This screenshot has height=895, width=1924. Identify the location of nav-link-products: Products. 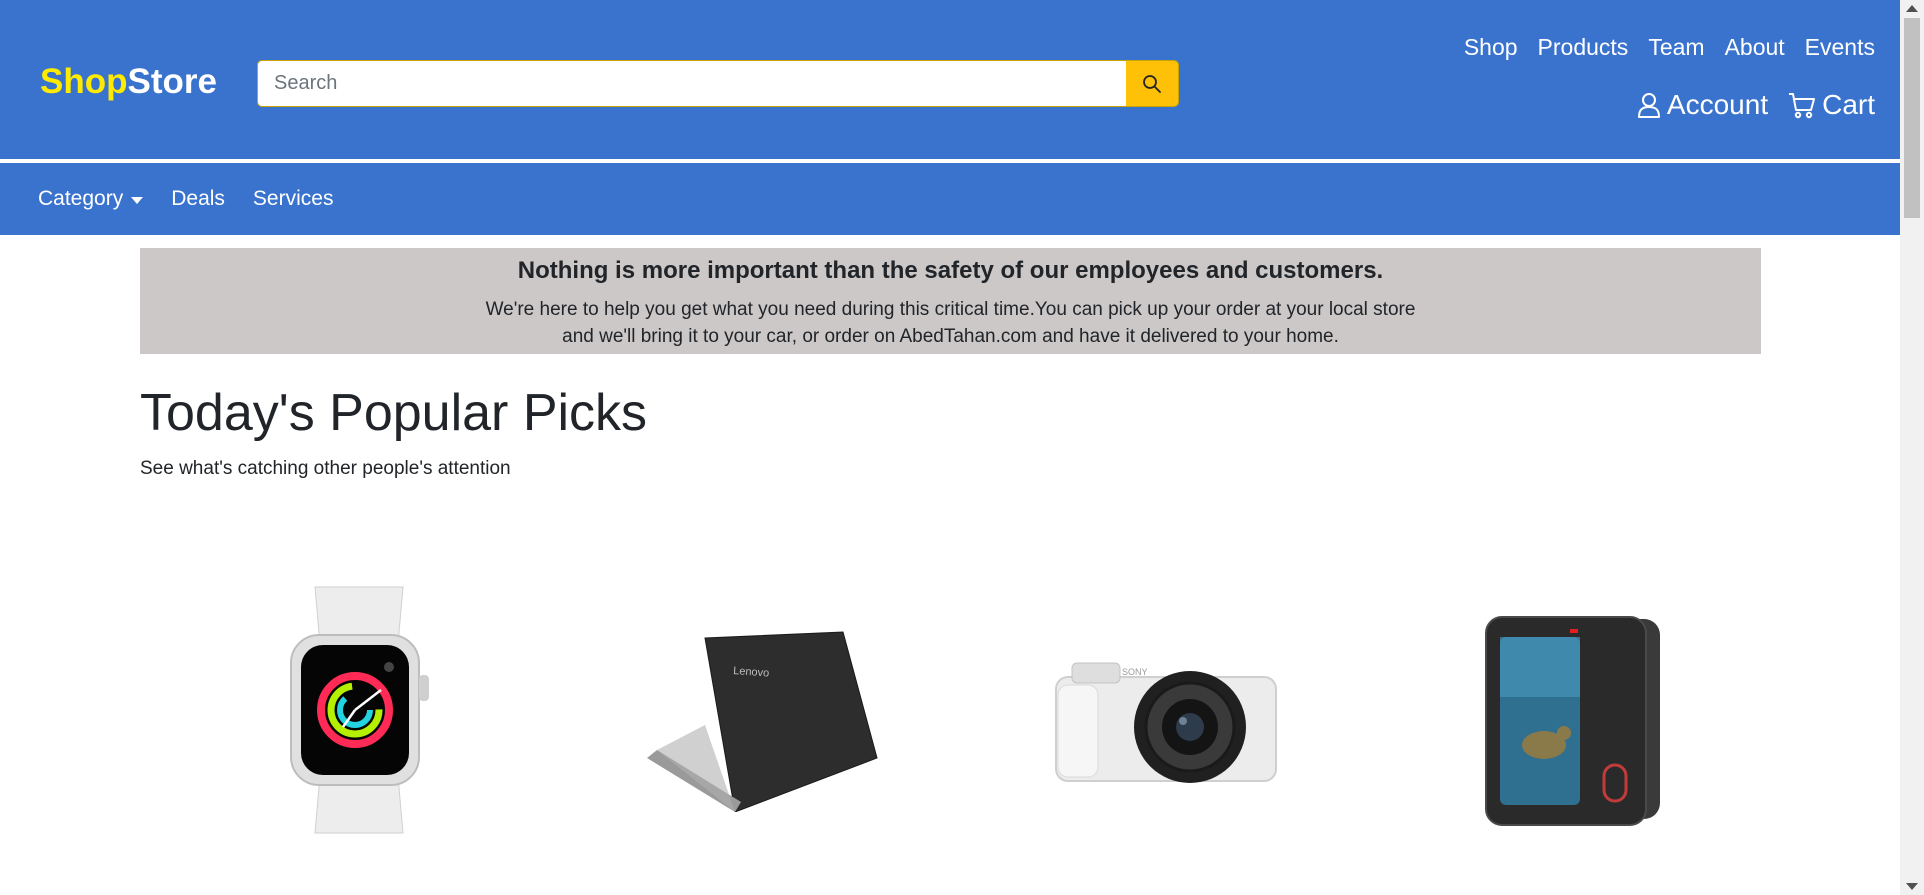
(1583, 47).